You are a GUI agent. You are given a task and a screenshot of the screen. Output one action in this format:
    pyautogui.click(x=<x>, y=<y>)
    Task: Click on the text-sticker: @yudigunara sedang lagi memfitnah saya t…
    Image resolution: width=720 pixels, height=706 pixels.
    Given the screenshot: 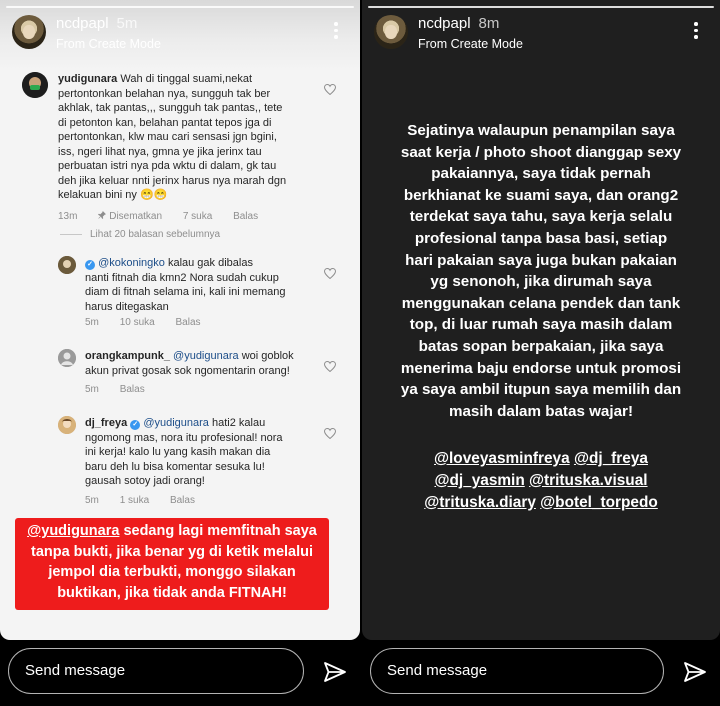 What is the action you would take?
    pyautogui.click(x=172, y=564)
    